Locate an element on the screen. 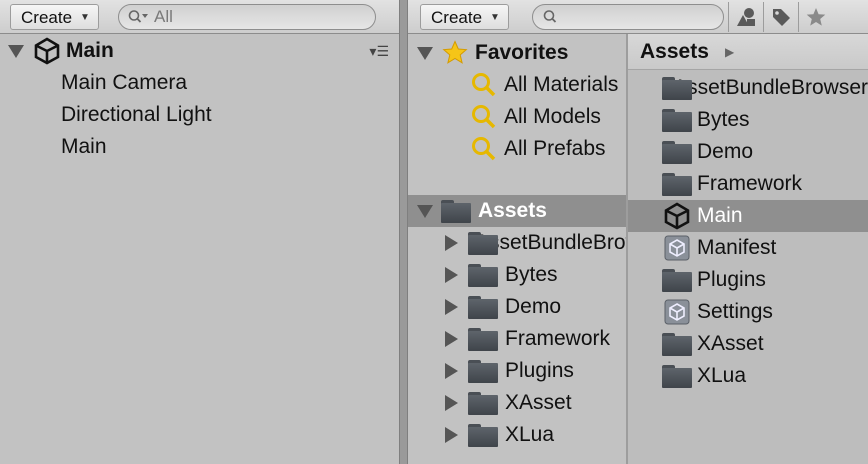 The image size is (868, 464). favorite-item-label: All Materials is located at coordinates (561, 84).